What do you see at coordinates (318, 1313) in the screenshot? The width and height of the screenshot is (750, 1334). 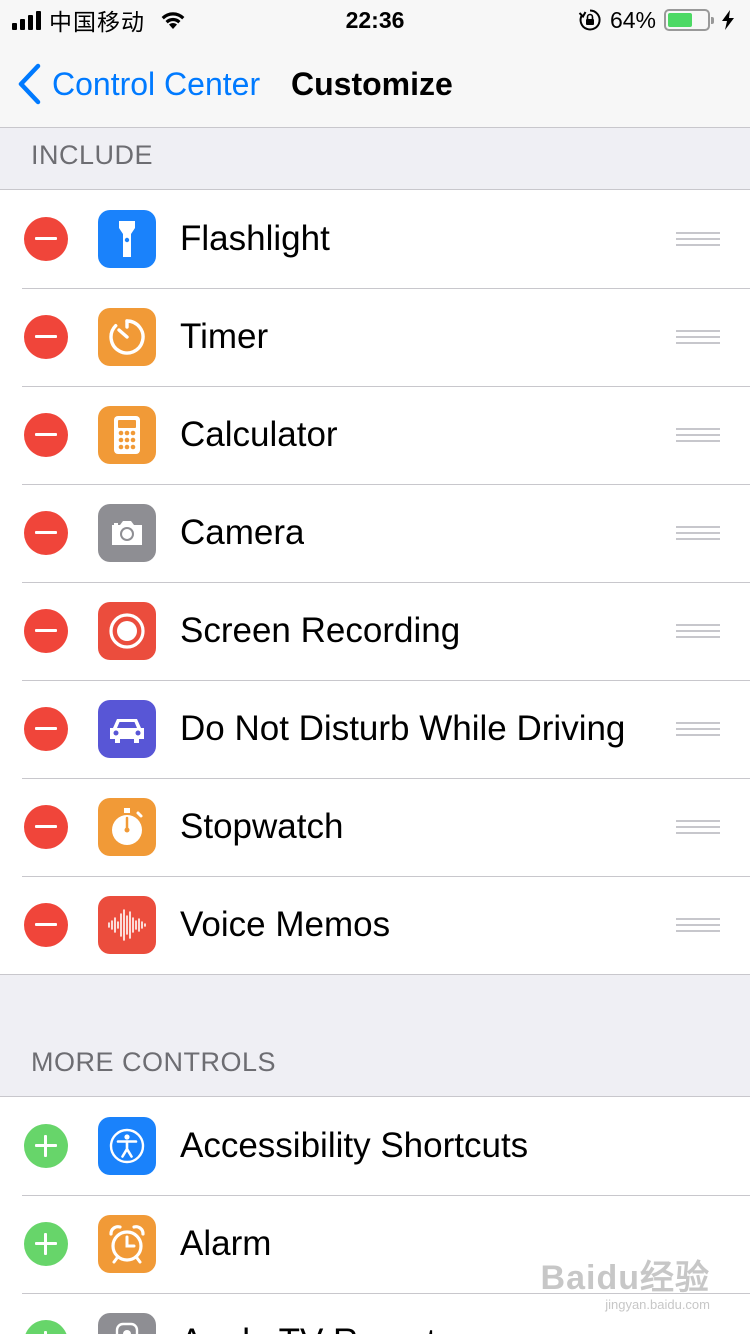 I see `item-label: Apple TV Remote` at bounding box center [318, 1313].